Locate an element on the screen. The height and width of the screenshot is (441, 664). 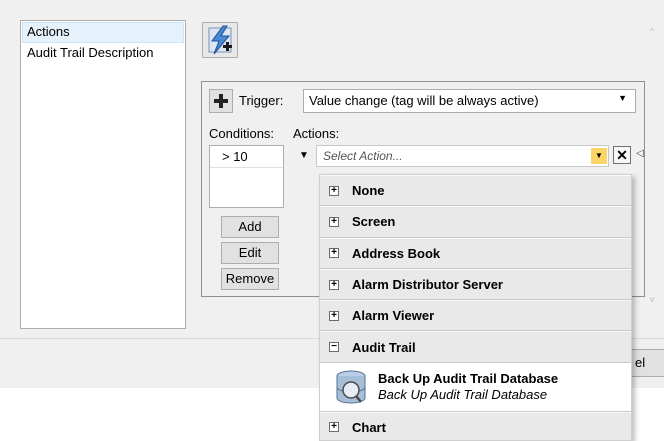
action-group-screen: + Screen is located at coordinates (475, 222).